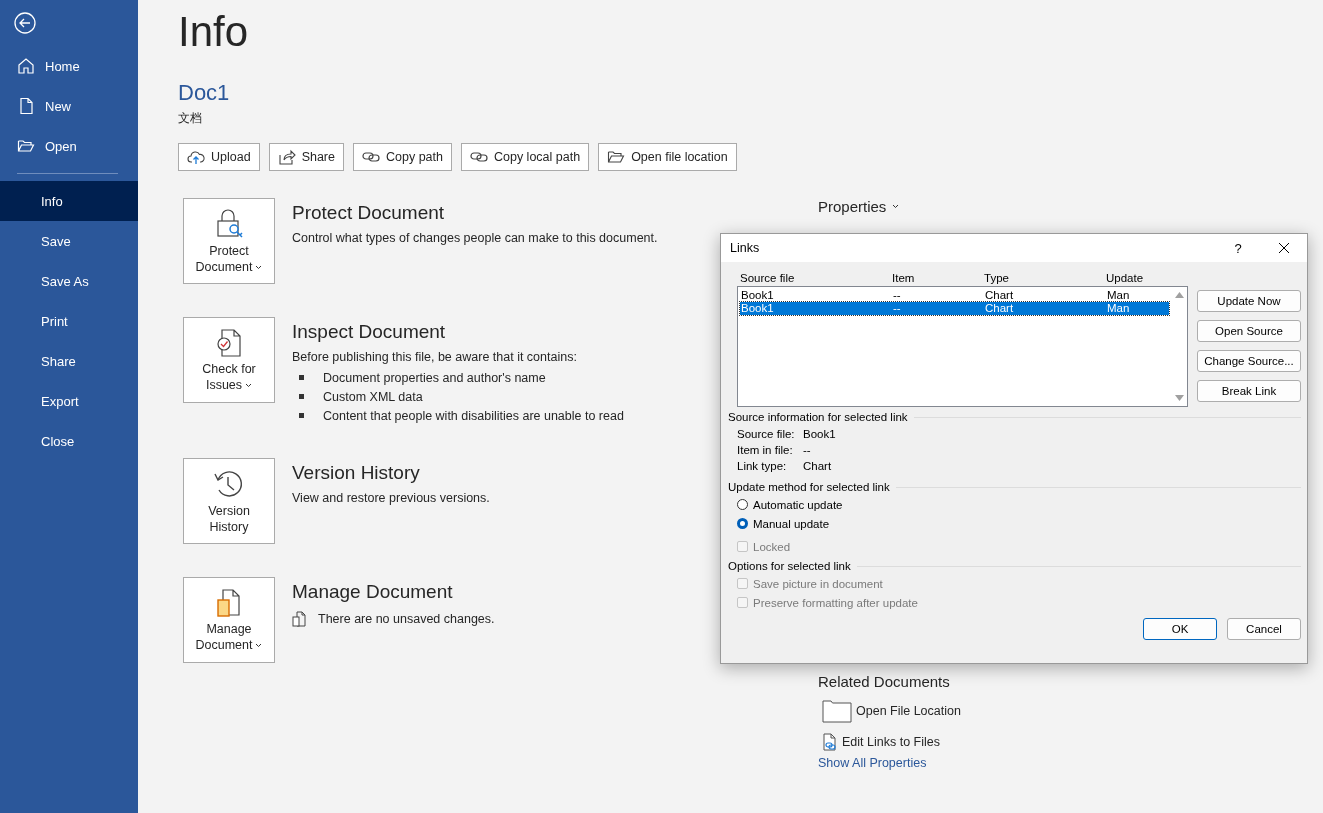  Describe the element at coordinates (768, 278) in the screenshot. I see `column-header: Source file` at that location.